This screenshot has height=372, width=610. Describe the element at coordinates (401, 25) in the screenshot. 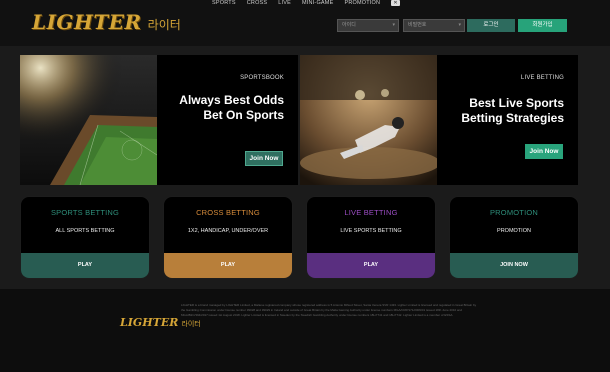

I see `login-form: 아이디 비밀번호` at that location.